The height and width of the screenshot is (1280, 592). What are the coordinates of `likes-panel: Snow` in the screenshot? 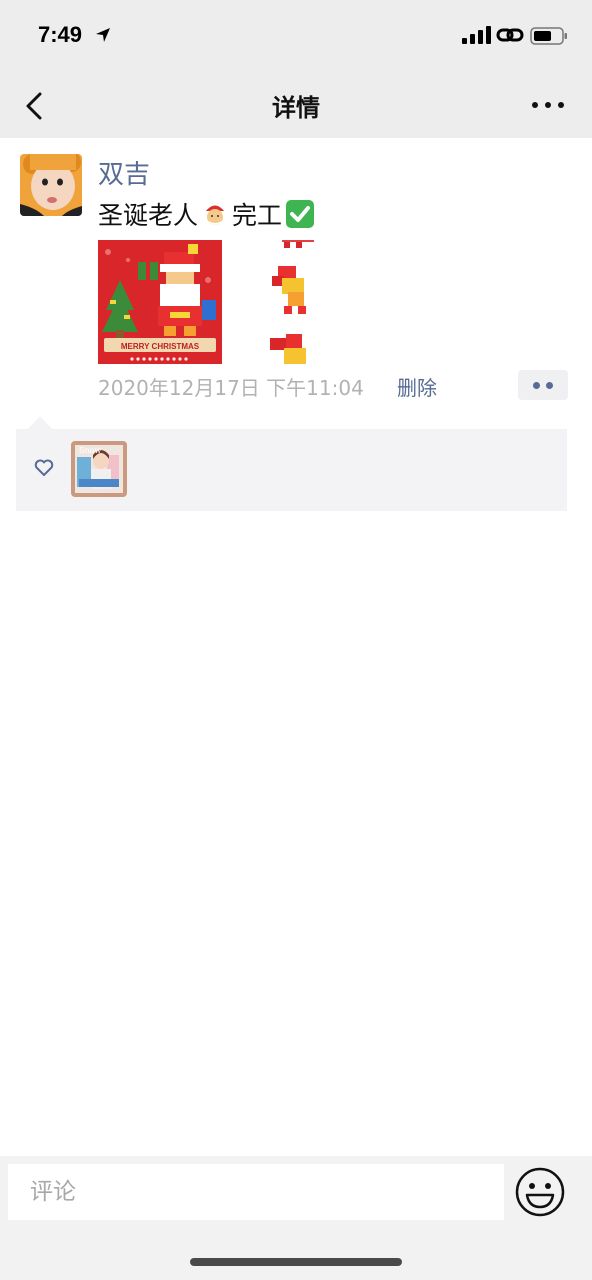 It's located at (291, 470).